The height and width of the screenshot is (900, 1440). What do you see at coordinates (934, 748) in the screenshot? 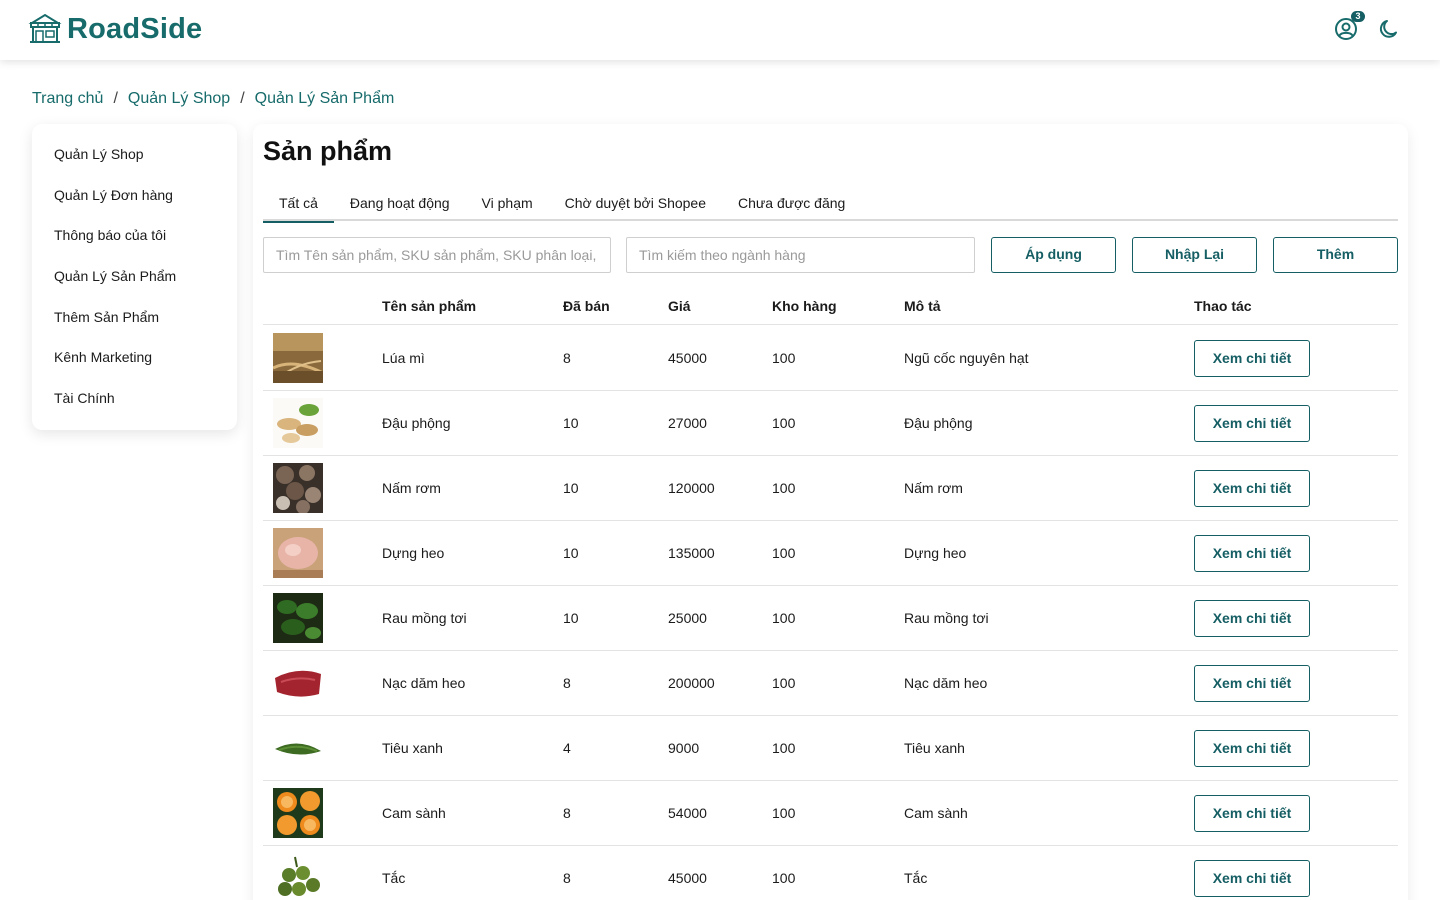
I see `product-description: Tiêu xanh` at bounding box center [934, 748].